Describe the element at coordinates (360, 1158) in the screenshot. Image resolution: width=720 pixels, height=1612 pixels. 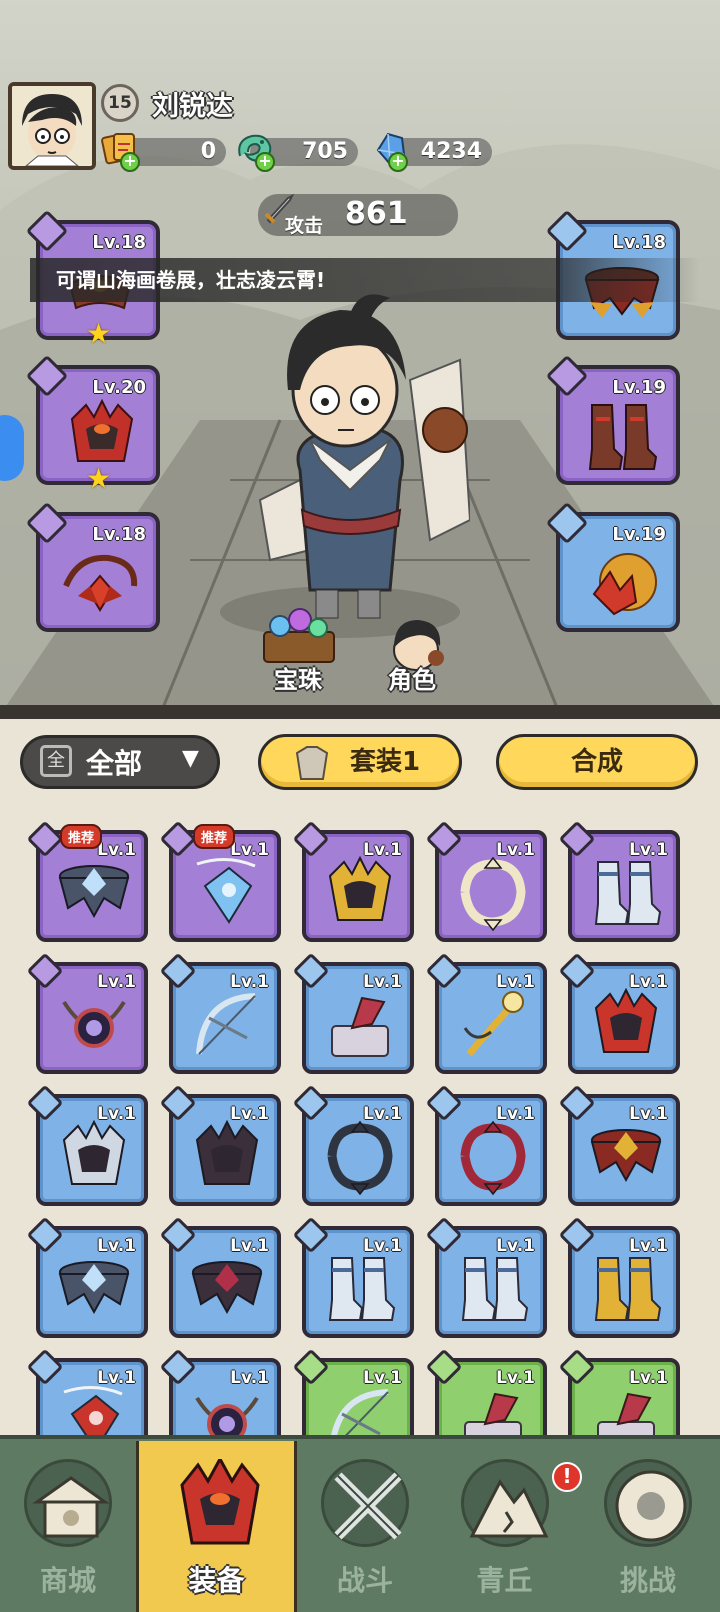
I see `dark-ring-icon` at that location.